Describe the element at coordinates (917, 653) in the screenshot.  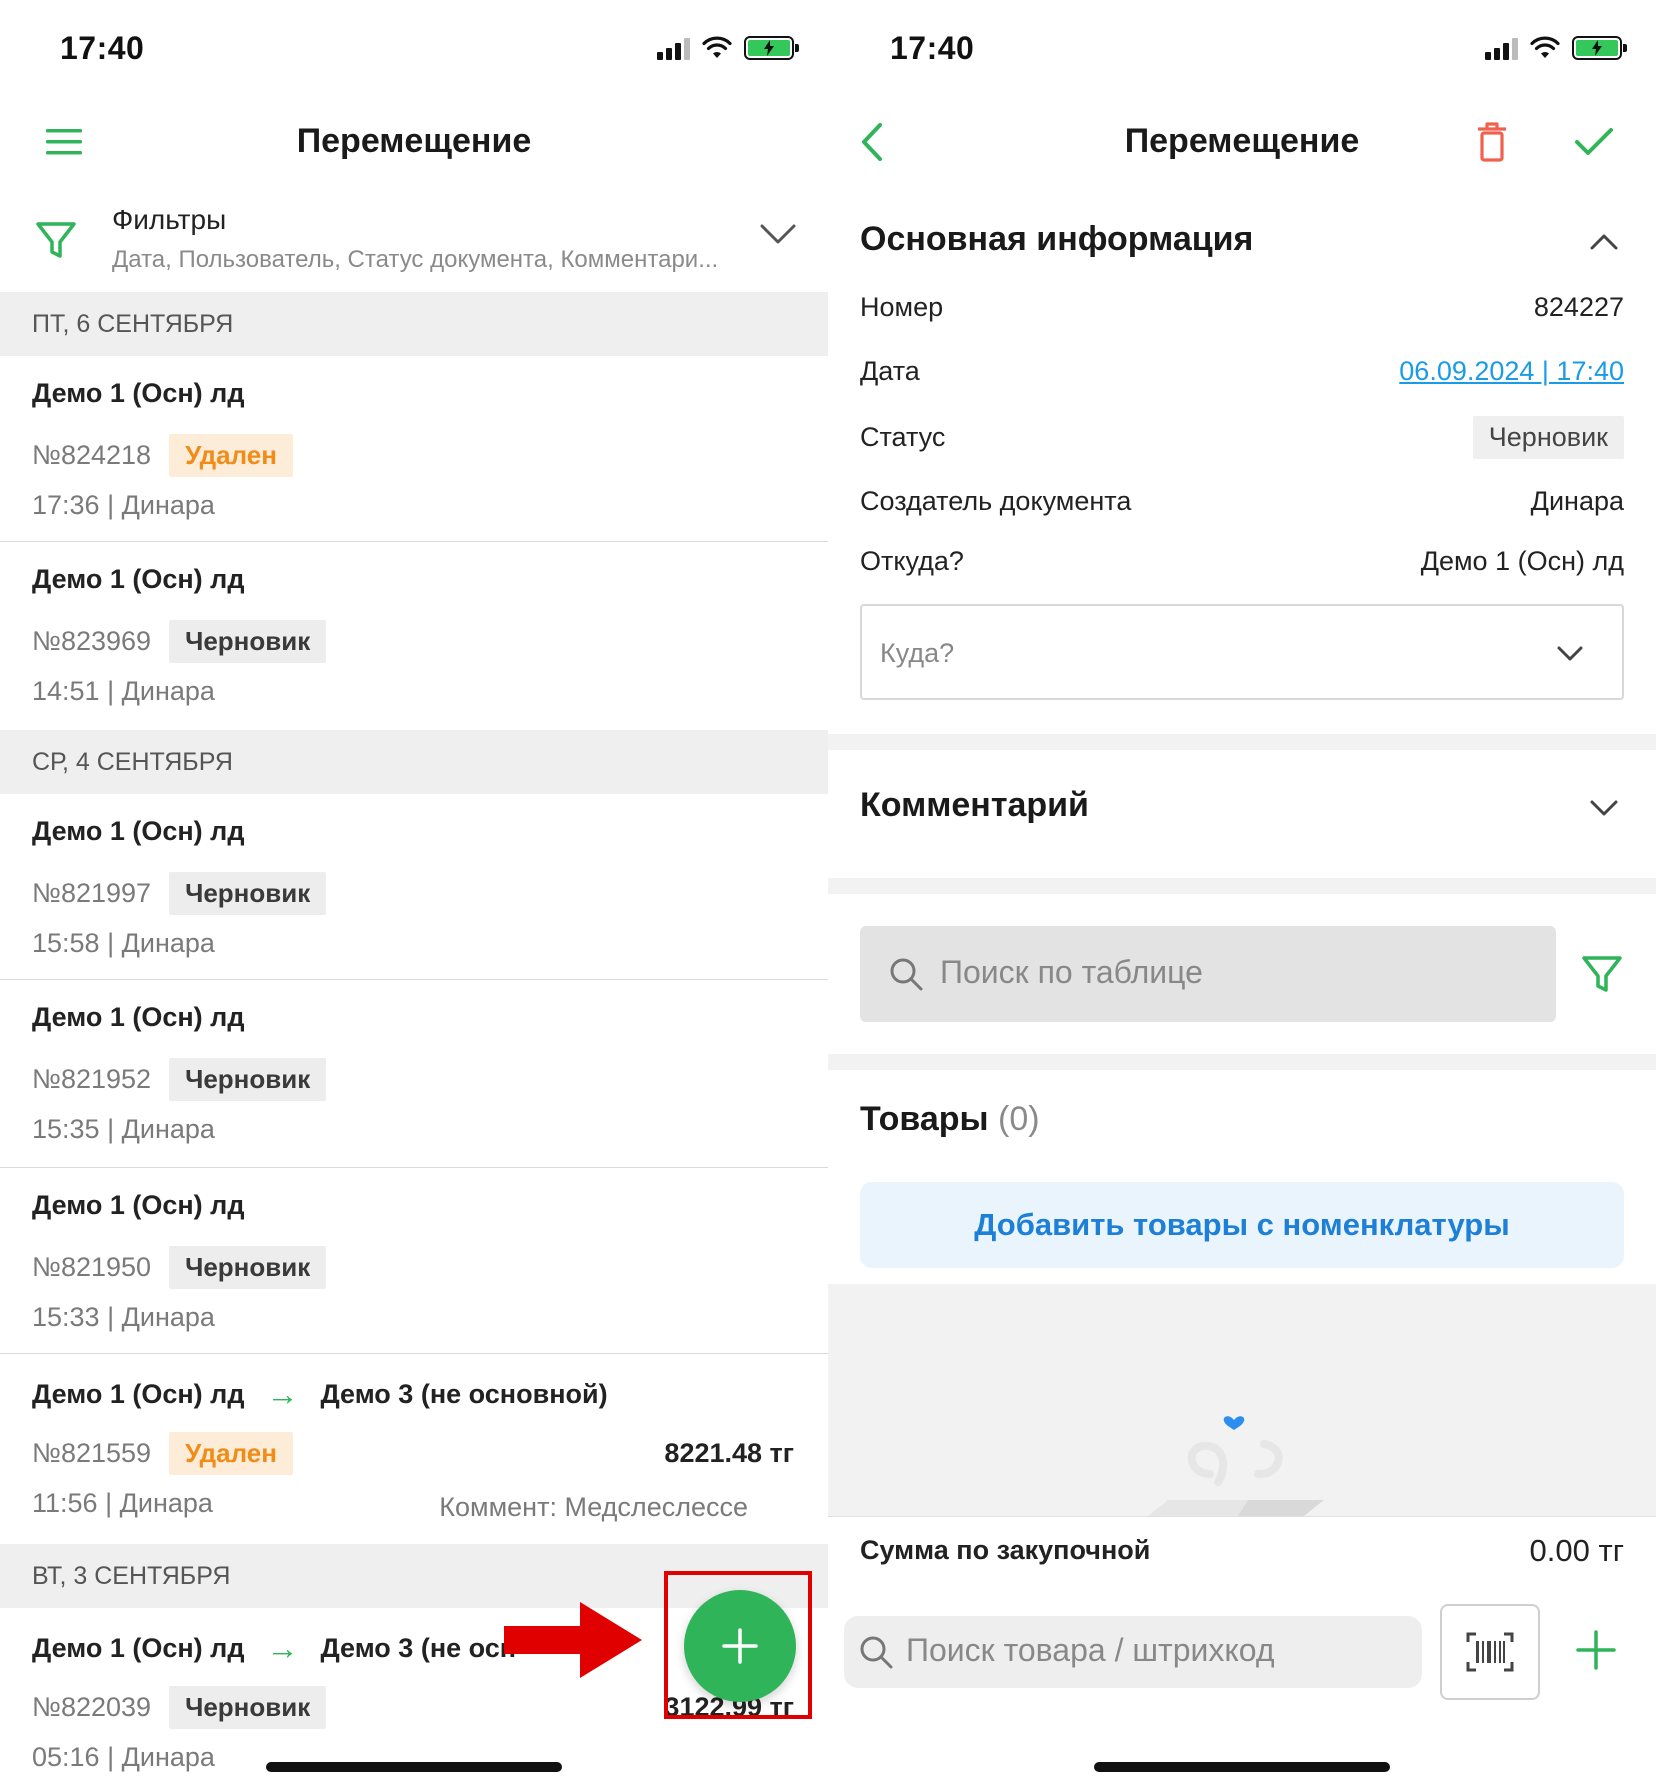
I see `destination-placeholder: Куда?` at that location.